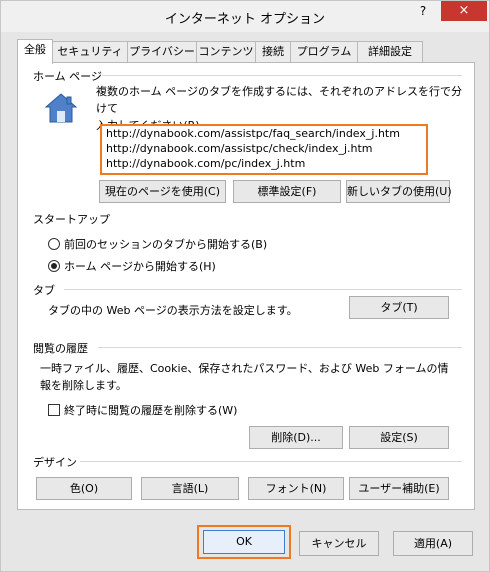  I want to click on browsing-history-header: 閲覧の履歴, so click(60, 348).